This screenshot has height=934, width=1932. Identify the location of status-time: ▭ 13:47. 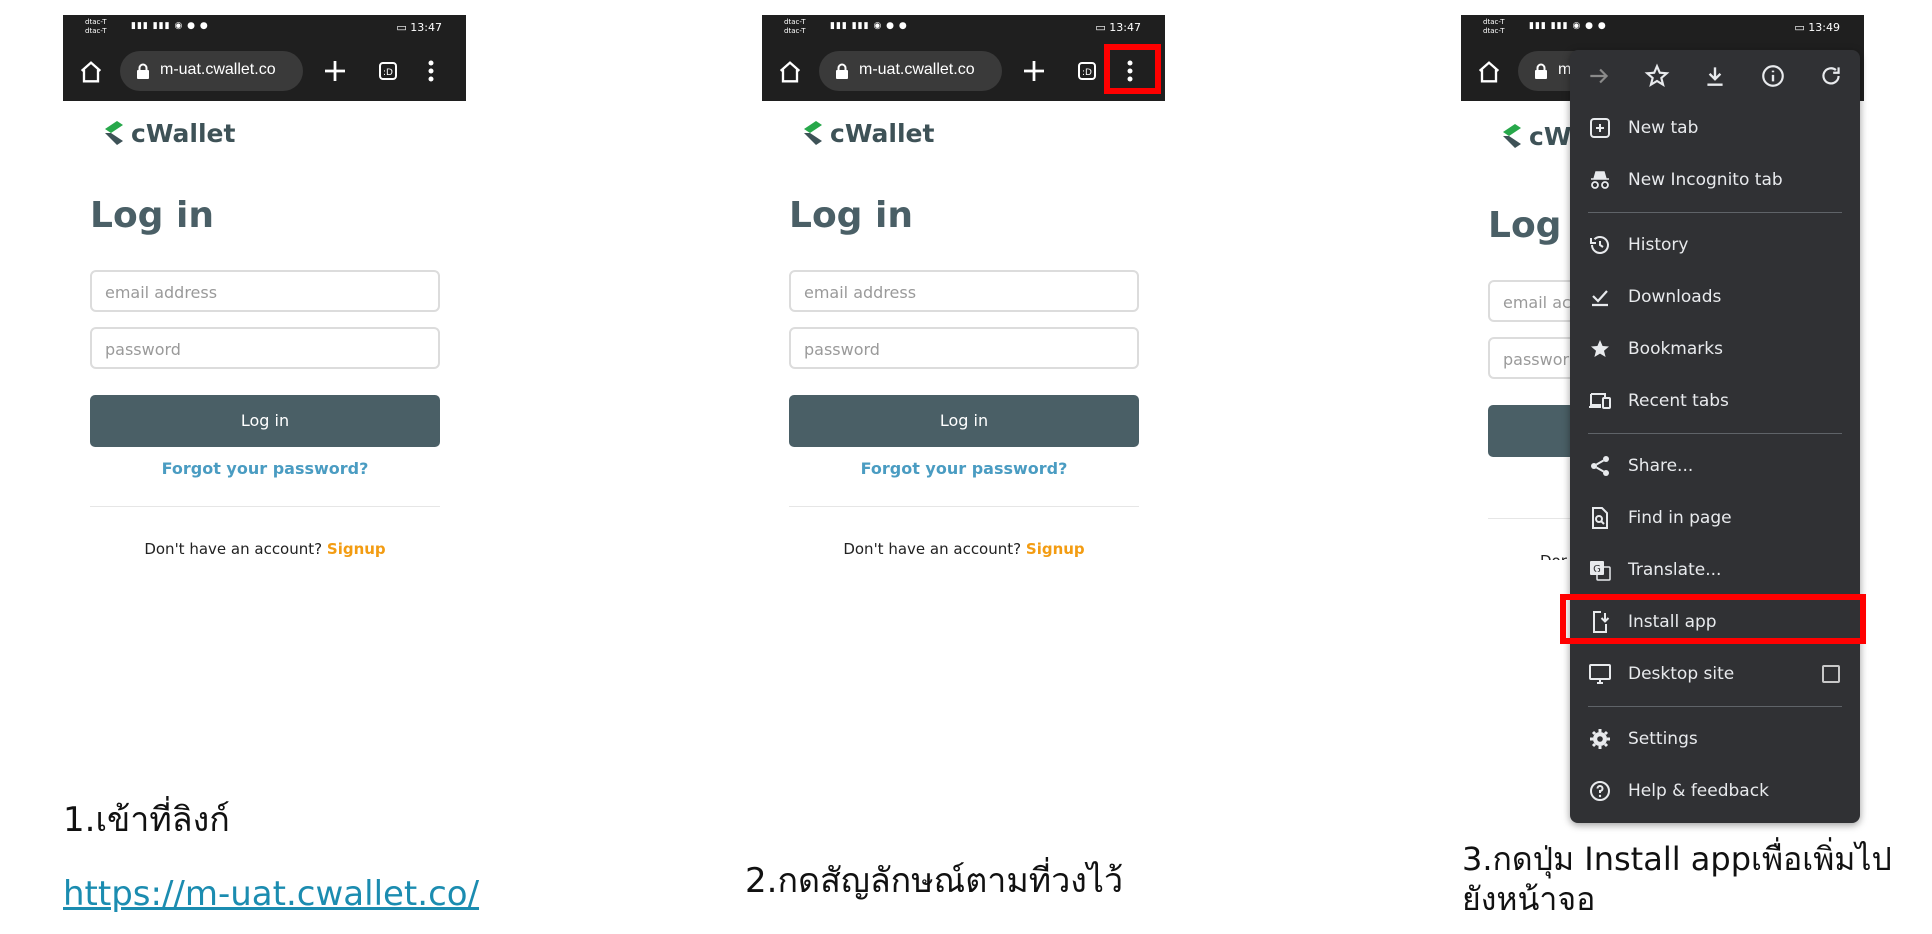
(419, 27).